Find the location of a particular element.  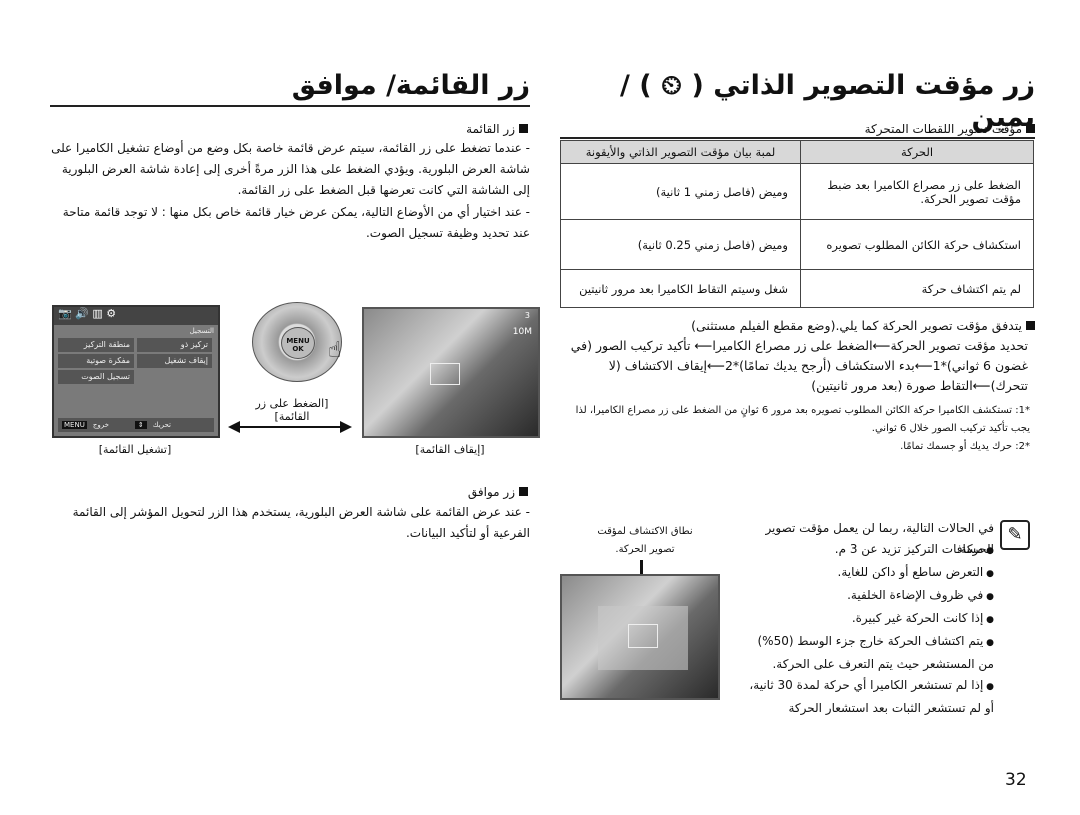

table-cell: لم يتم اكتشاف حركة is located at coordinates (917, 288).